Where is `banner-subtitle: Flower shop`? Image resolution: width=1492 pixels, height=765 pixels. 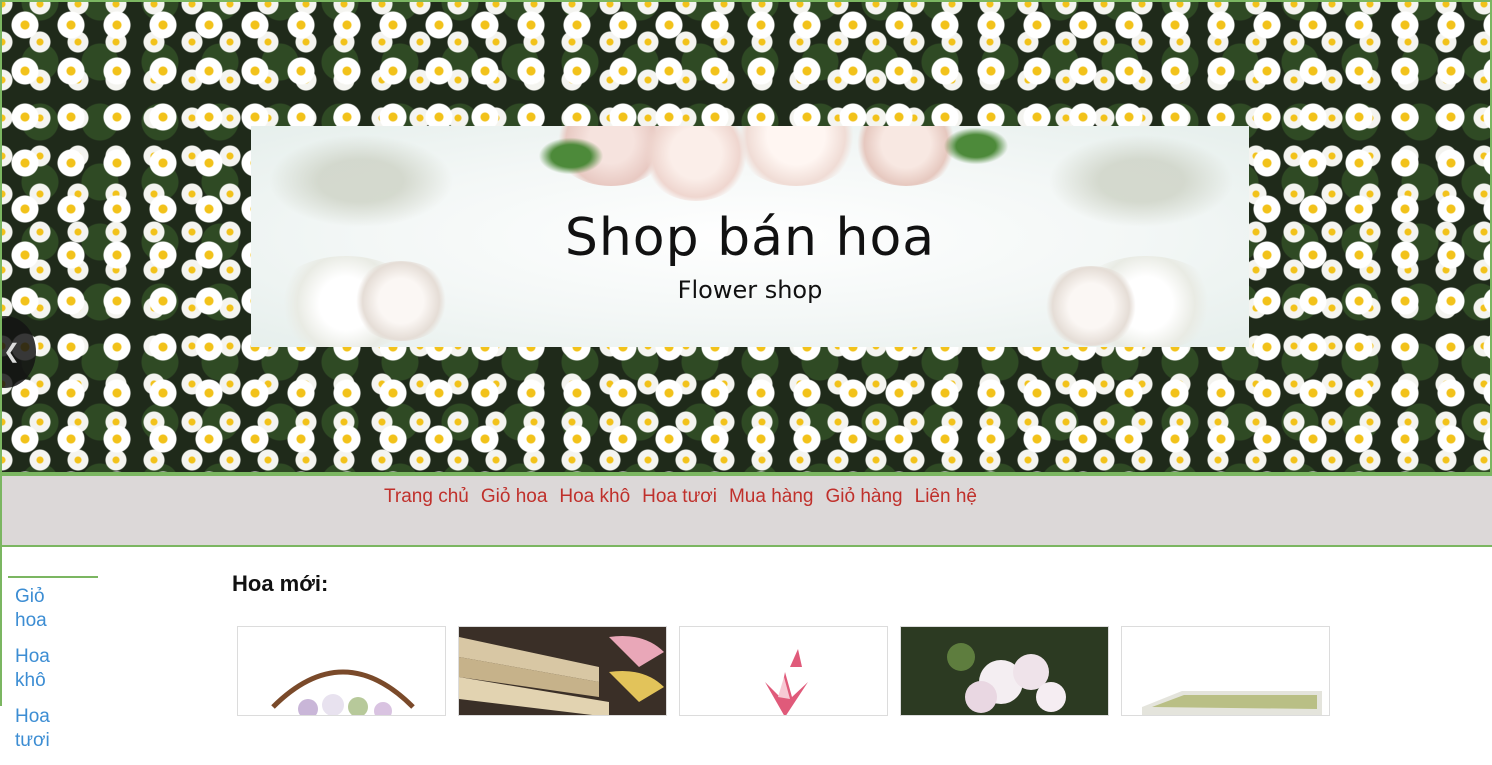
banner-subtitle: Flower shop is located at coordinates (750, 290).